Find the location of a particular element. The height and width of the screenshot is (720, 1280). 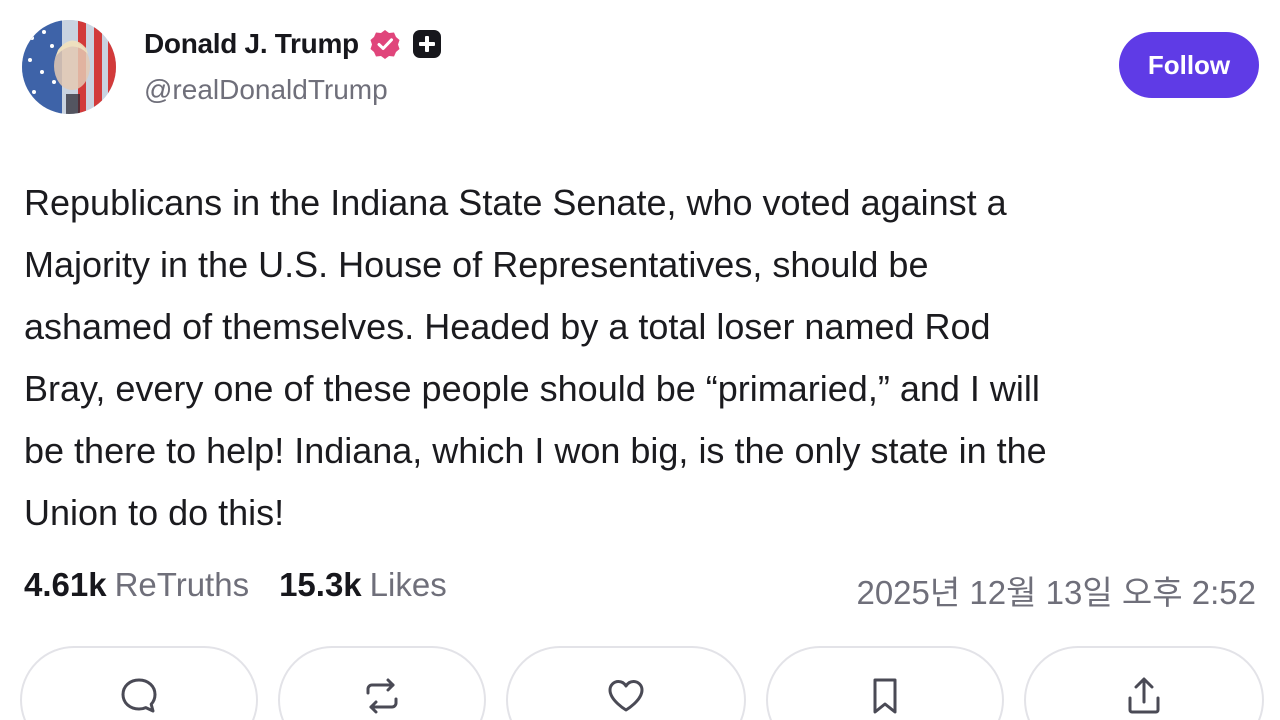

author-display-name: Donald J. Trump is located at coordinates (251, 44).